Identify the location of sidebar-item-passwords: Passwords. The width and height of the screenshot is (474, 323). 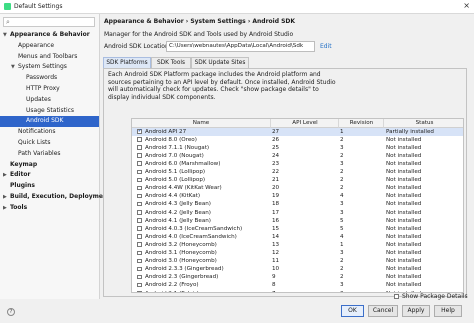
(49, 78).